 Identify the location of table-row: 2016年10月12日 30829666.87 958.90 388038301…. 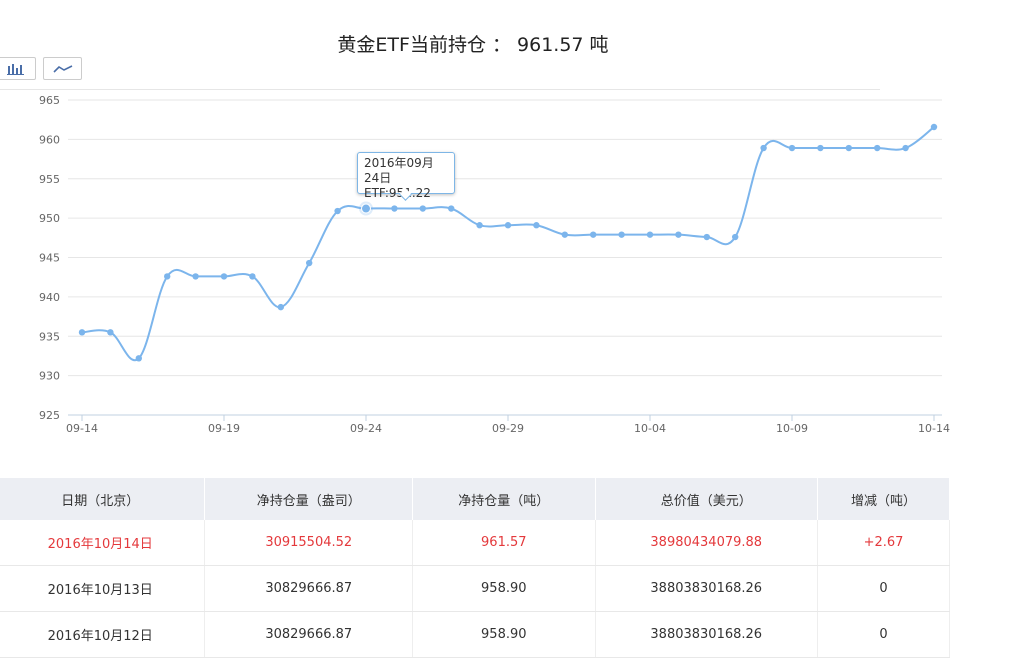
(475, 634).